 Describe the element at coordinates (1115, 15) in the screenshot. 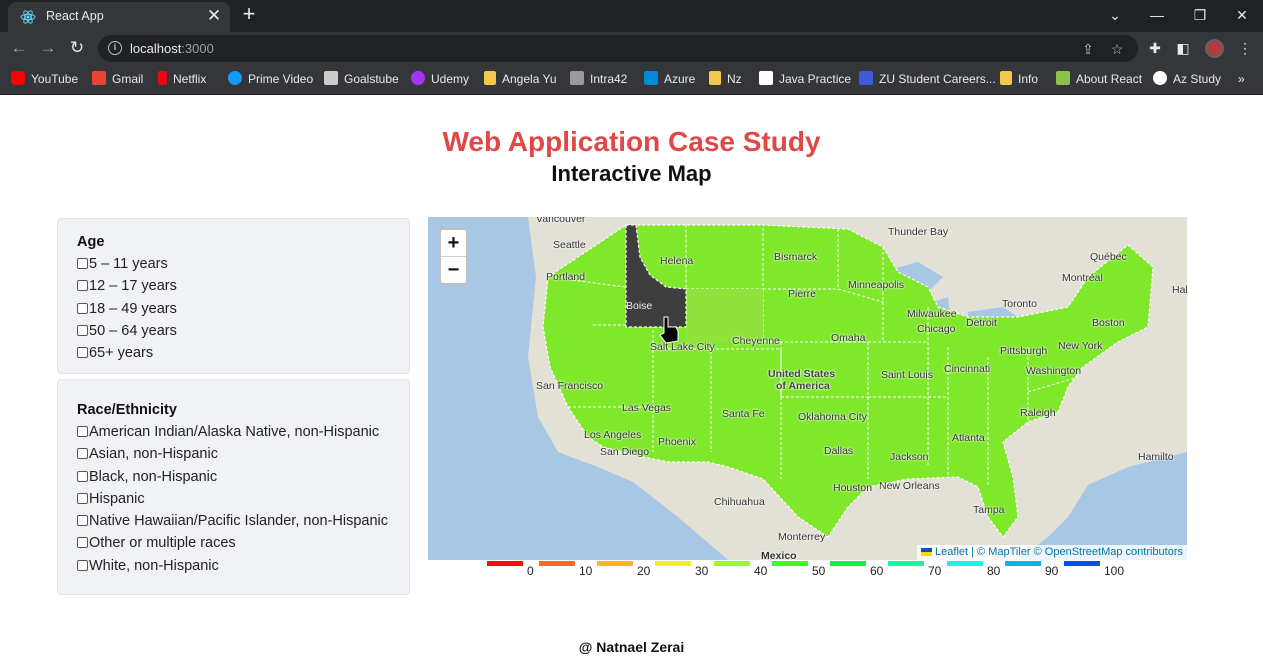

I see `tab-search-icon: ⌄` at that location.